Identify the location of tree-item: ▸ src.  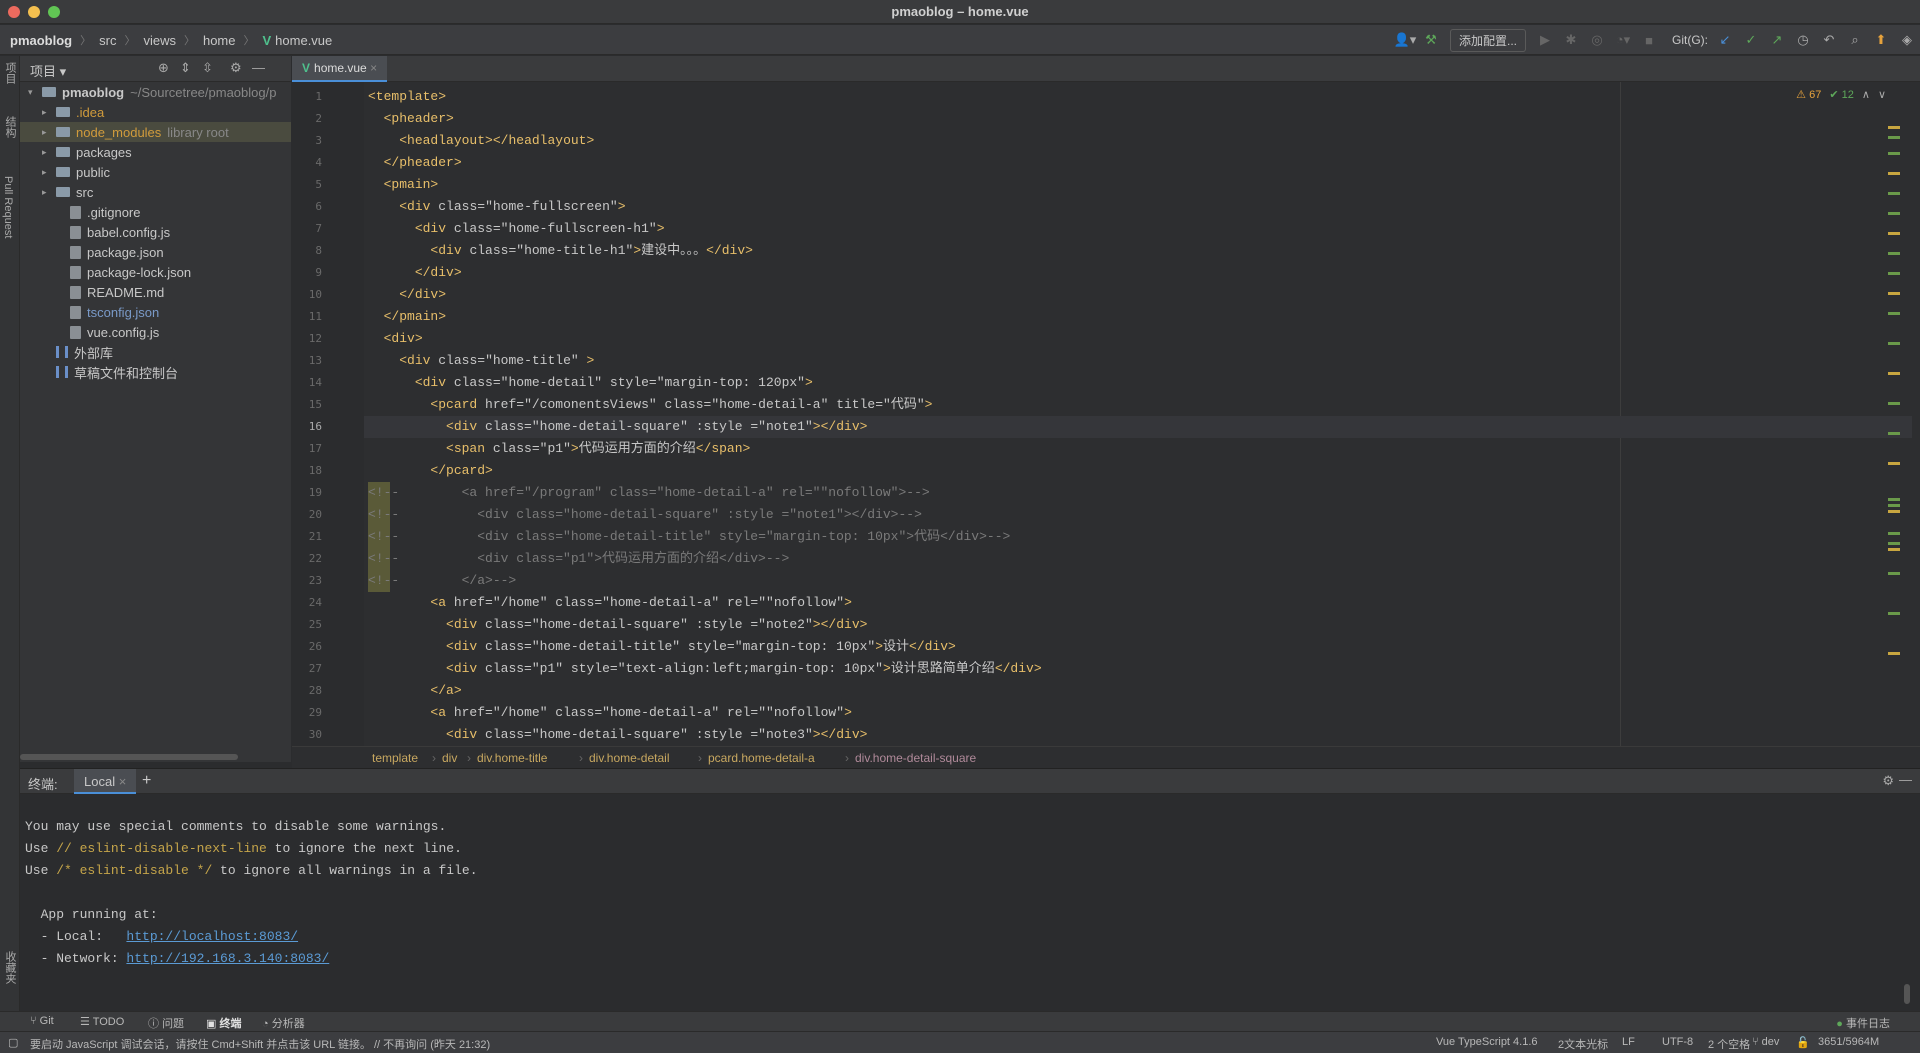
(155, 192).